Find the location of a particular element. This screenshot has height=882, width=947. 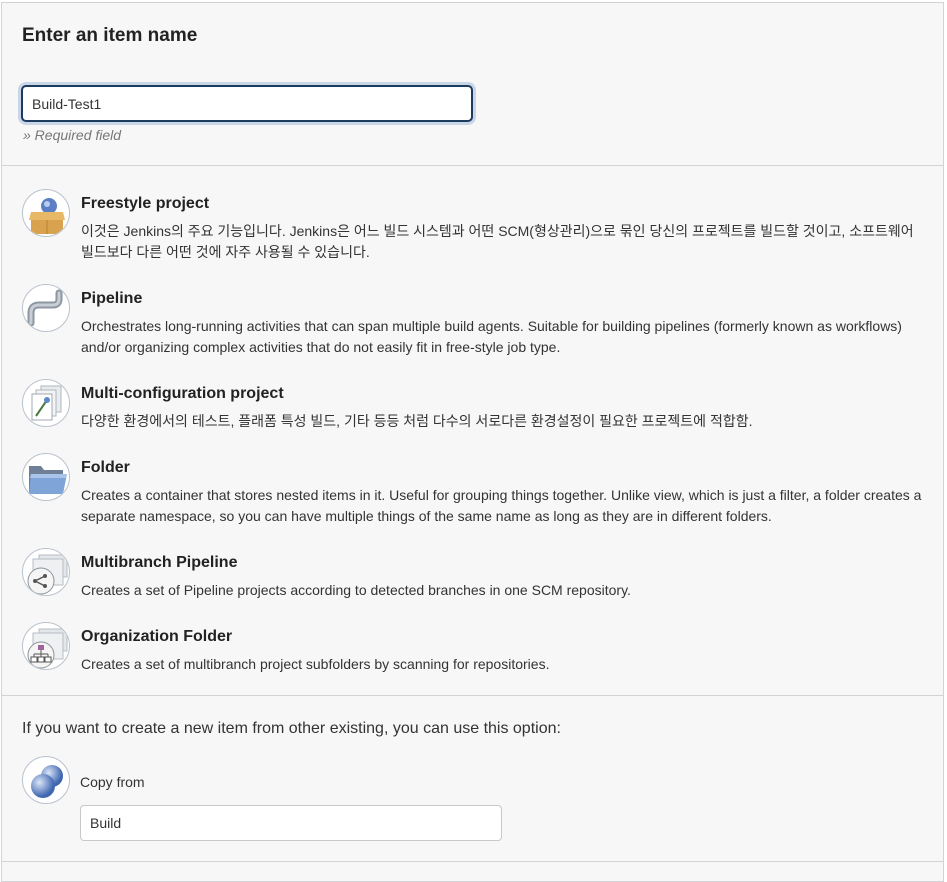

required-field-note: » Required field is located at coordinates (72, 135).